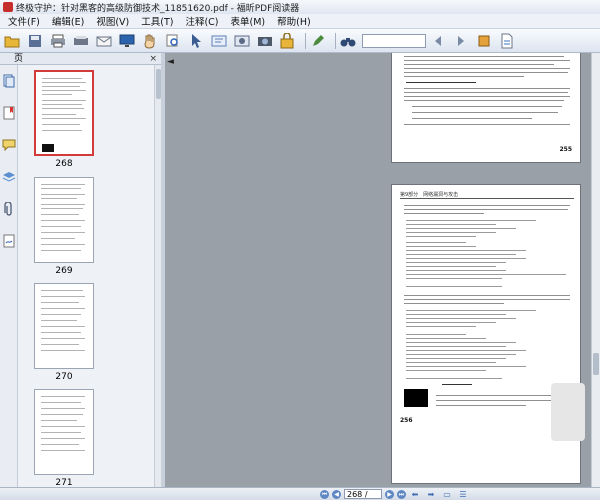  I want to click on hand-tool-icon, so click(149, 41).